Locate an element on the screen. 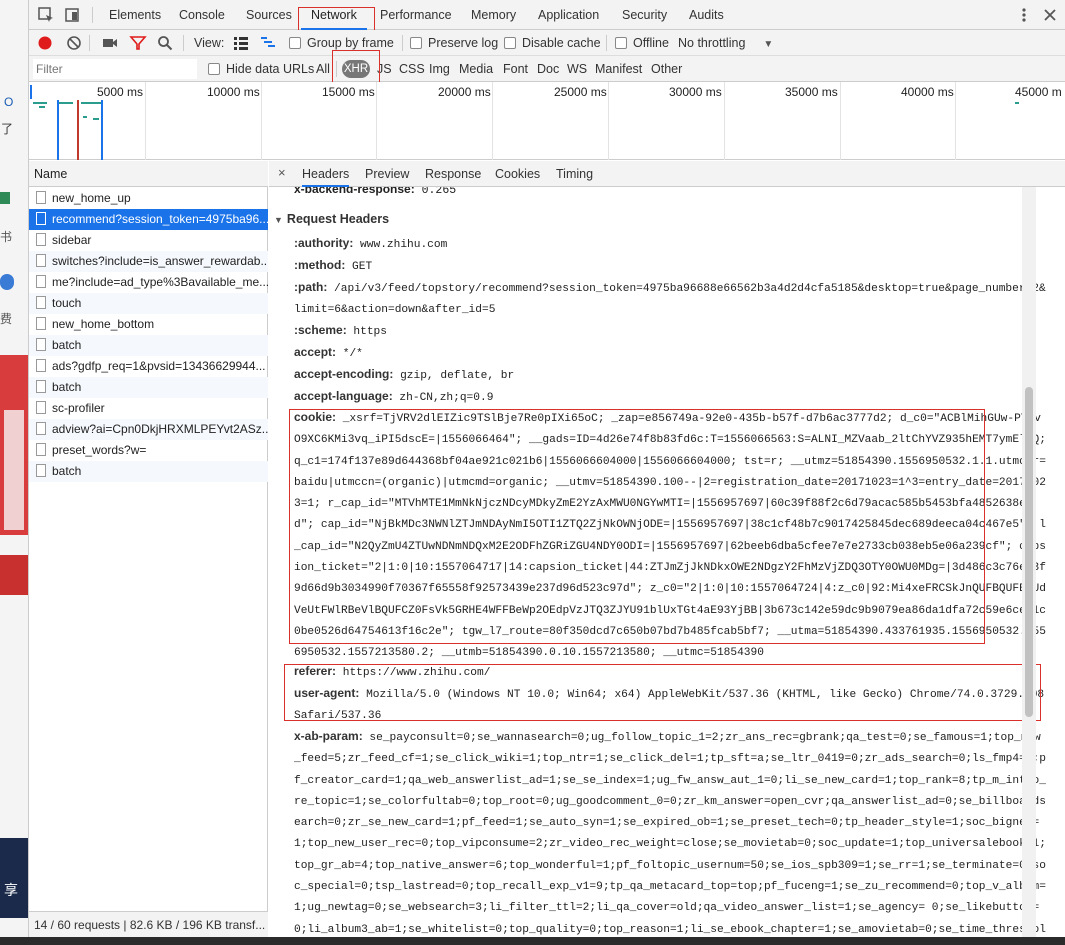 Image resolution: width=1065 pixels, height=945 pixels. tab-elements: Elements is located at coordinates (135, 15).